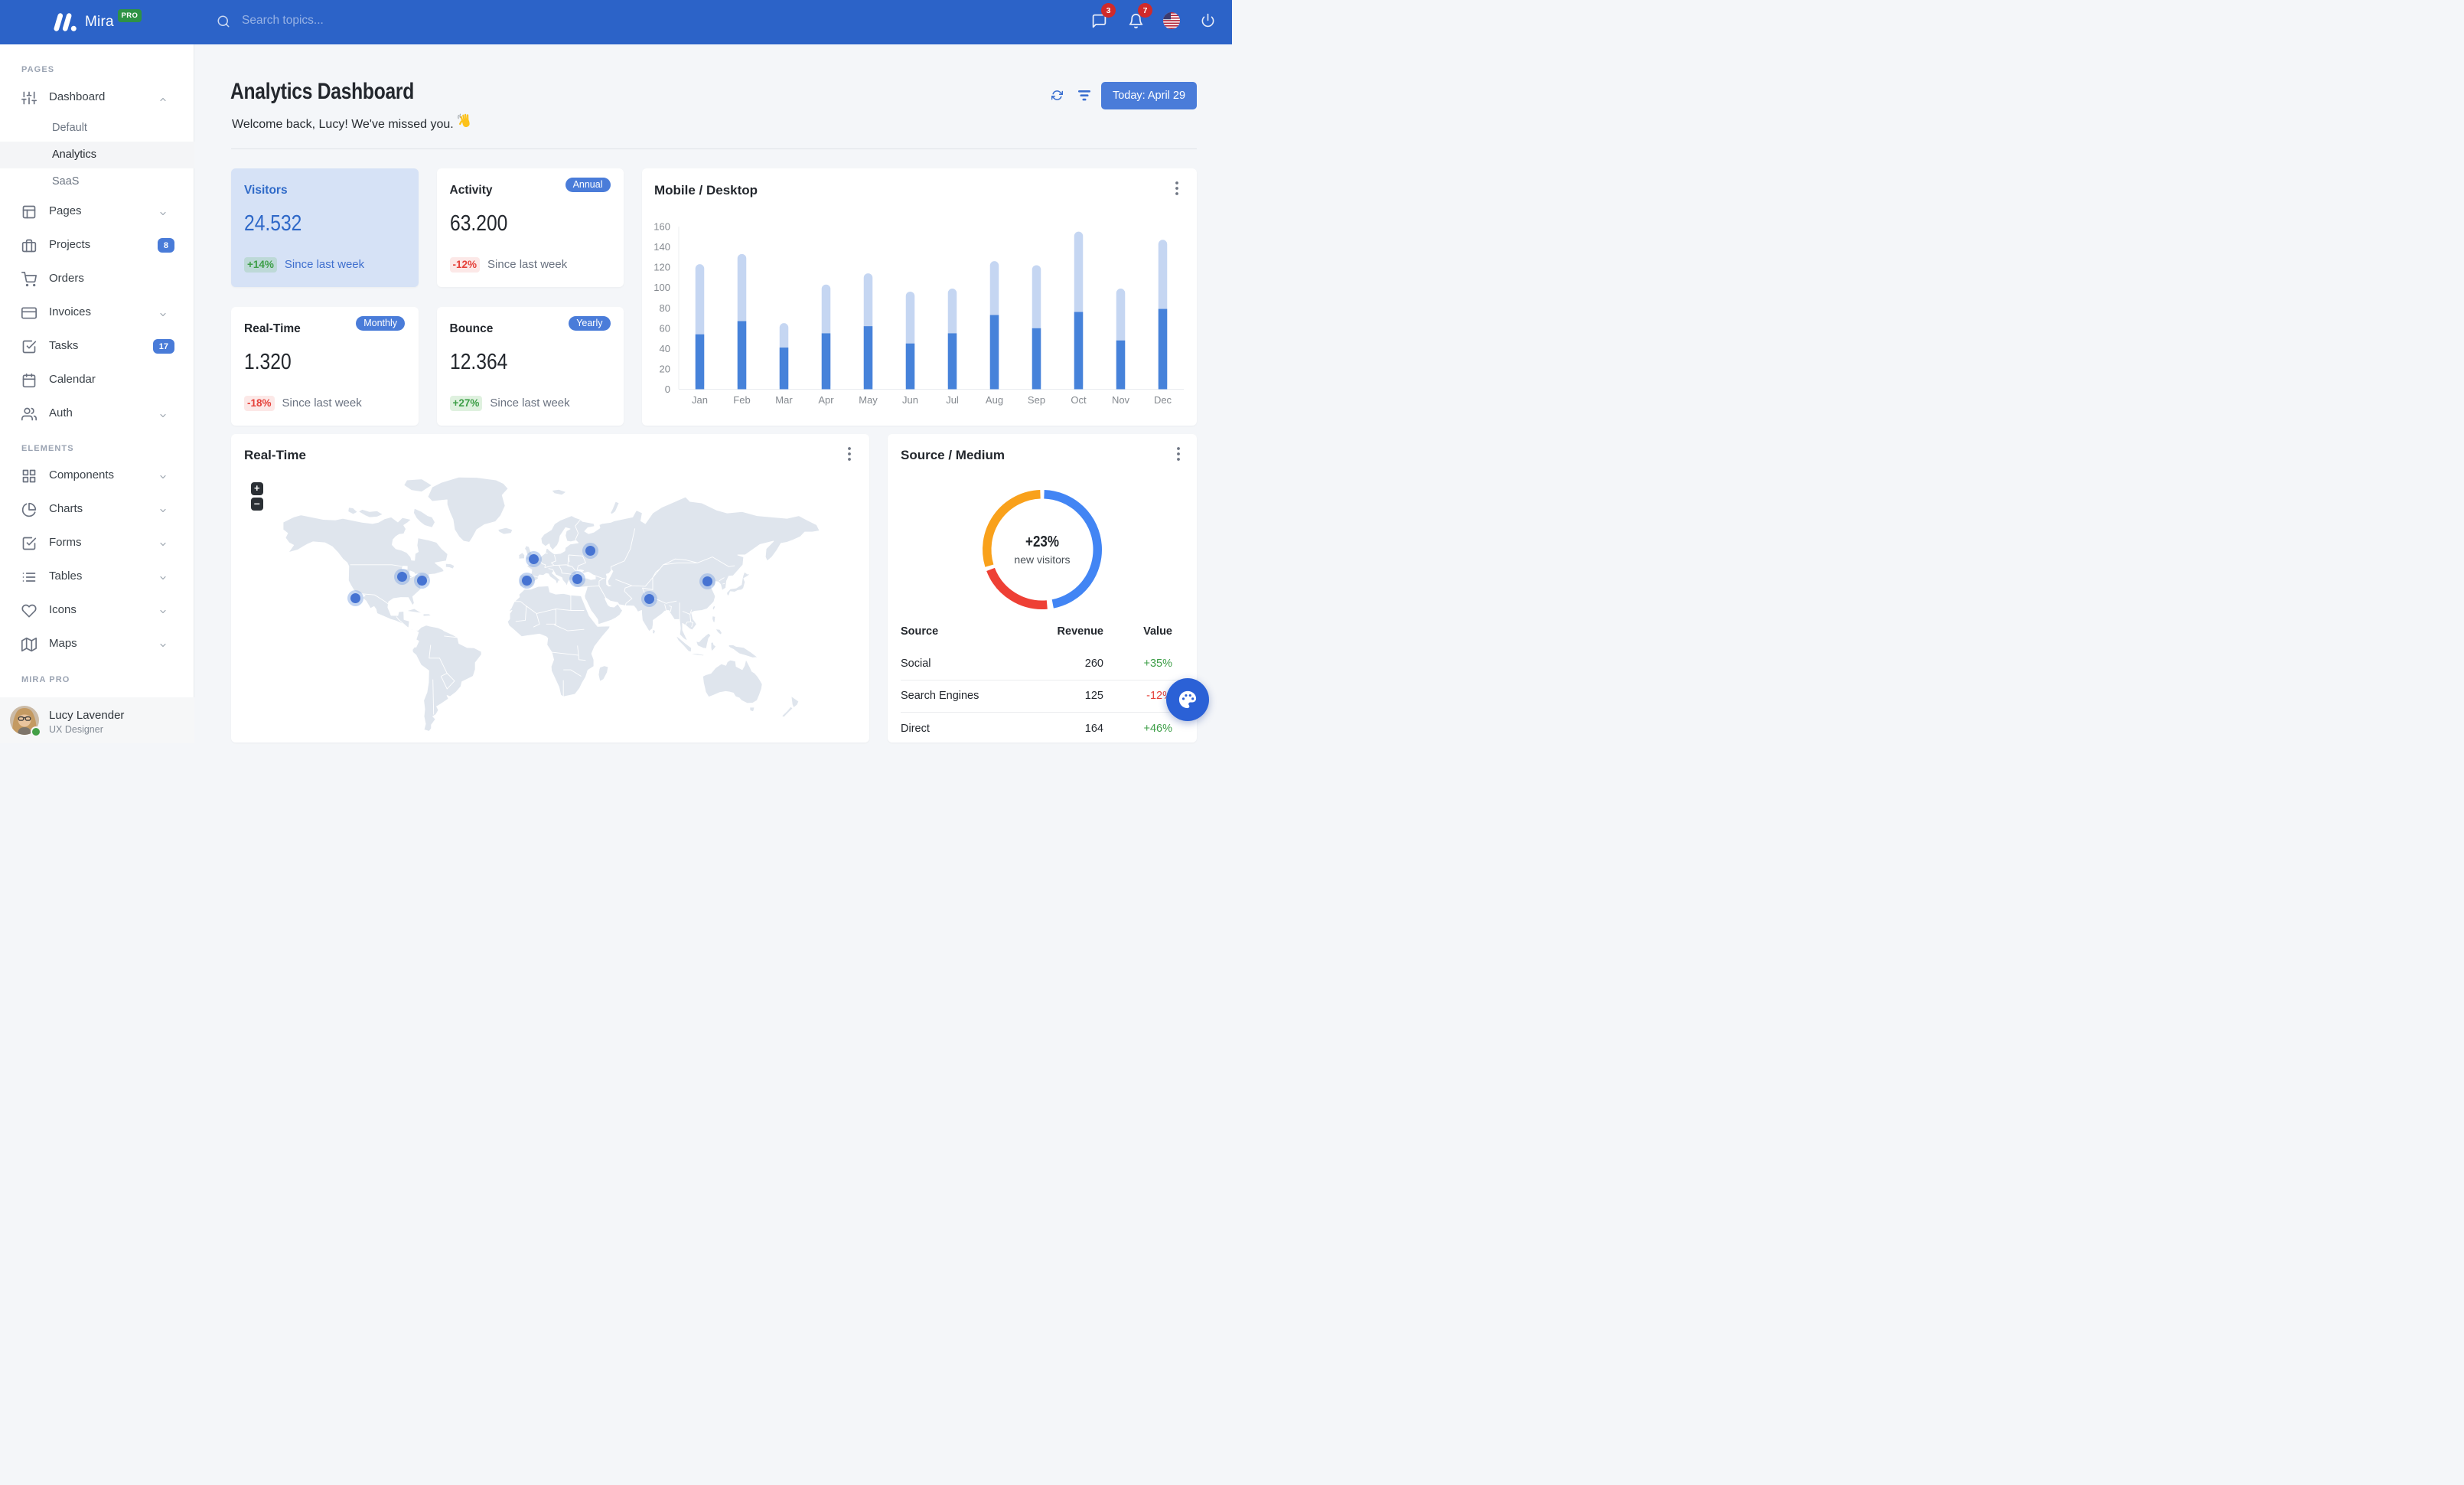 The image size is (2464, 1485). Describe the element at coordinates (1079, 400) in the screenshot. I see `svg-text: Oct` at that location.